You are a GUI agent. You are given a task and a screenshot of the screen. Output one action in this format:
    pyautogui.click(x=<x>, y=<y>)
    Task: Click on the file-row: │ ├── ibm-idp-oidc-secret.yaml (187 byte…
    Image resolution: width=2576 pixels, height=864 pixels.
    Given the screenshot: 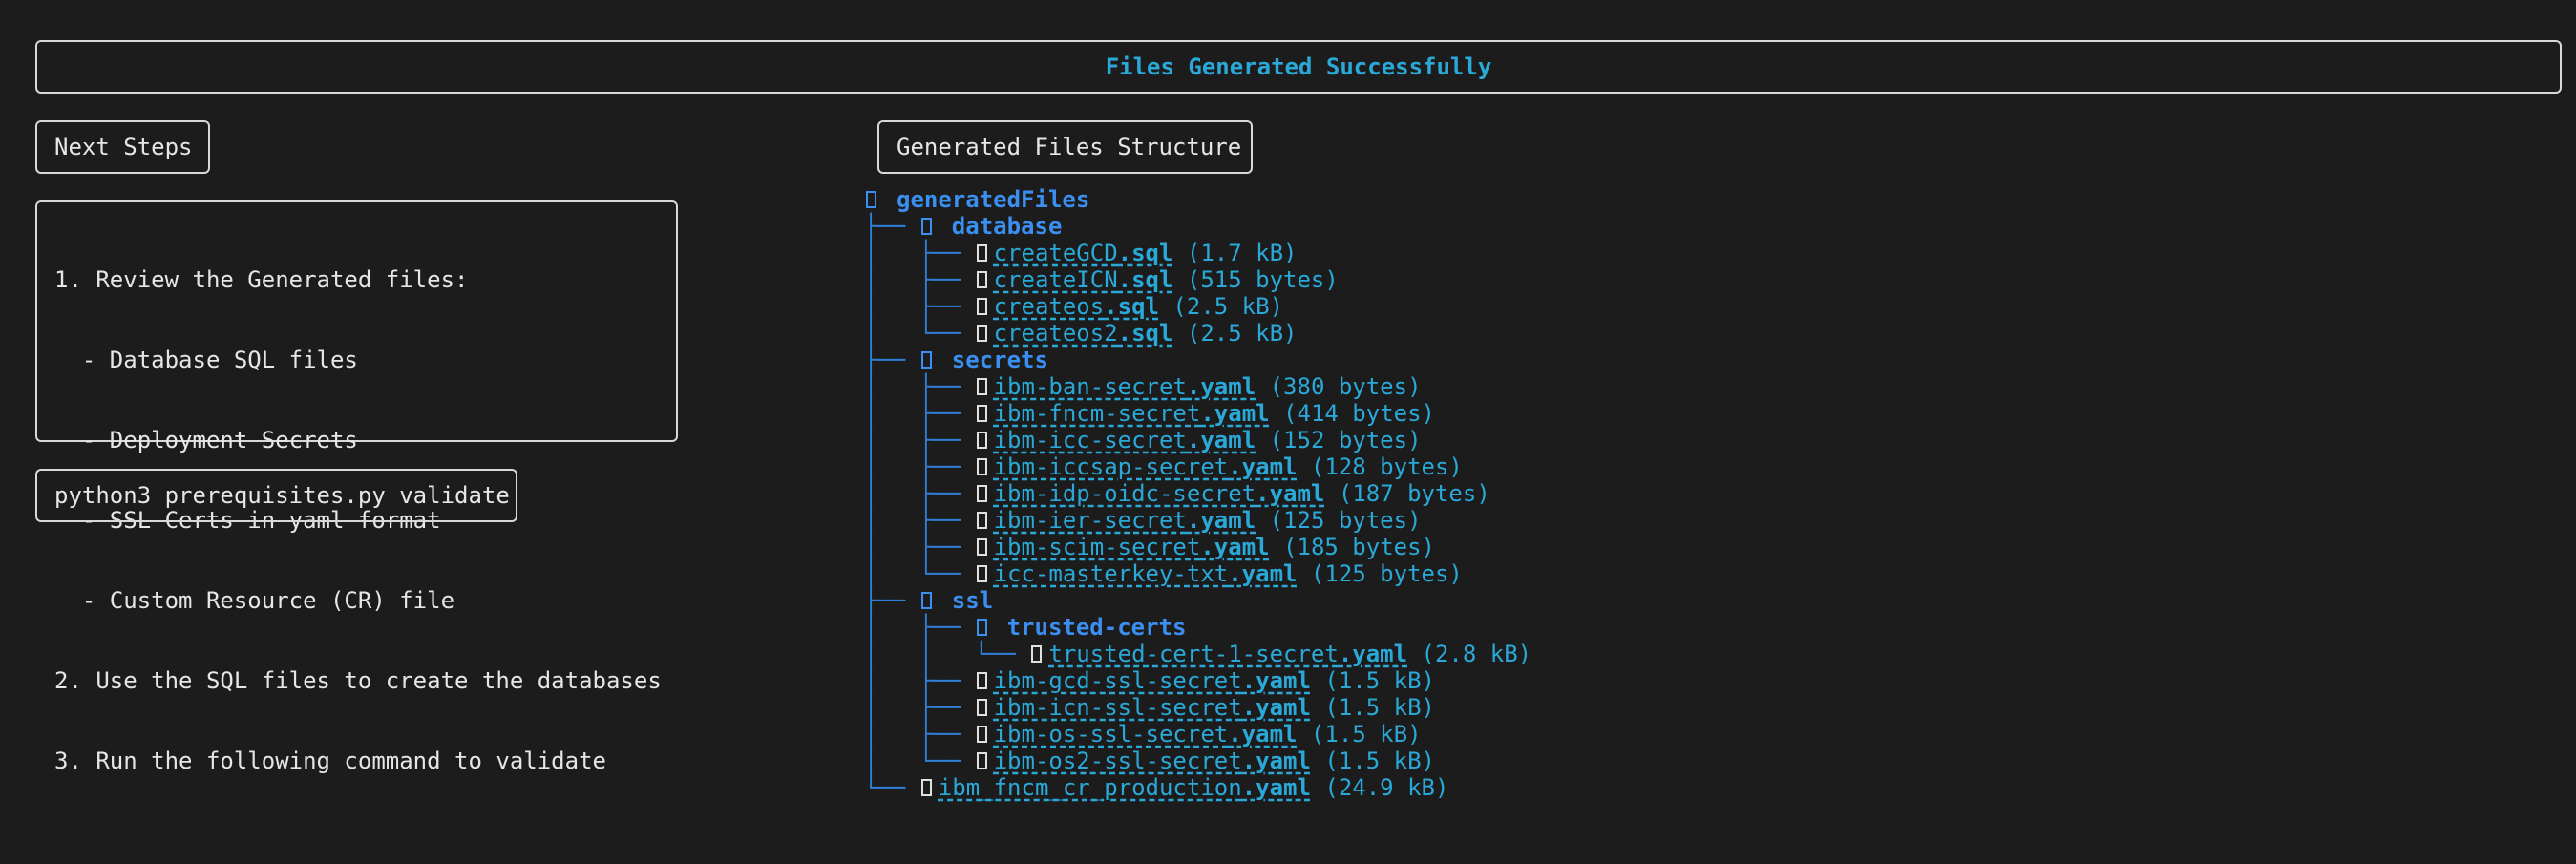 What is the action you would take?
    pyautogui.click(x=1197, y=494)
    